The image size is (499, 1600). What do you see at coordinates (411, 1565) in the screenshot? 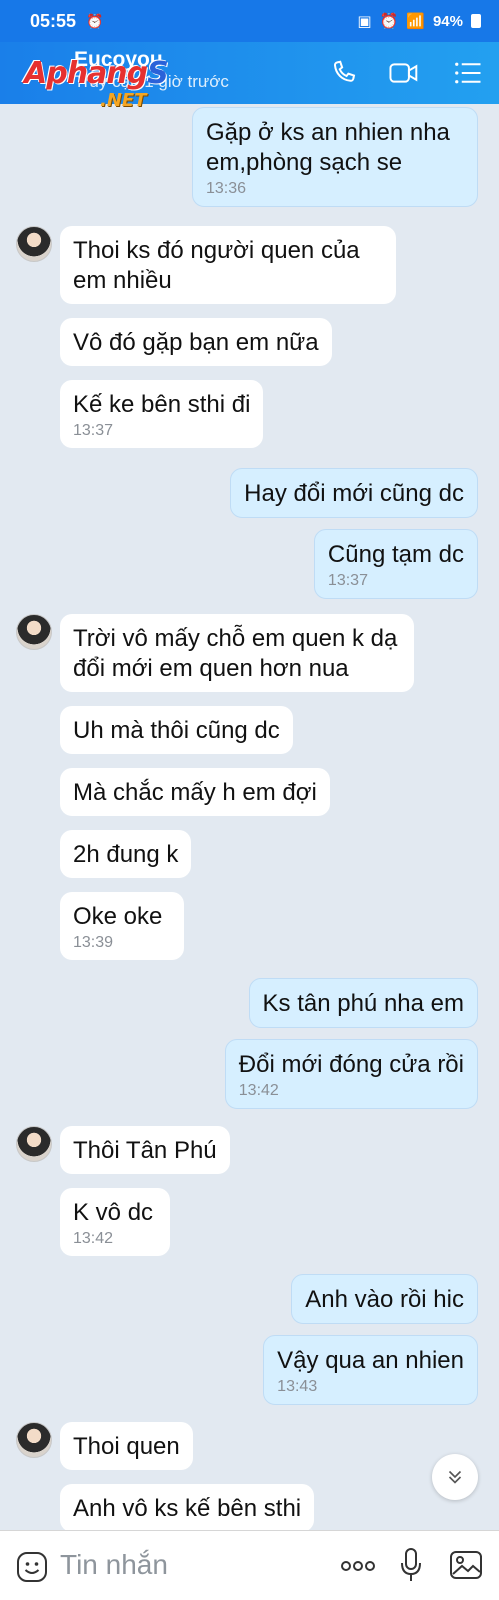
I see `microphone-icon` at bounding box center [411, 1565].